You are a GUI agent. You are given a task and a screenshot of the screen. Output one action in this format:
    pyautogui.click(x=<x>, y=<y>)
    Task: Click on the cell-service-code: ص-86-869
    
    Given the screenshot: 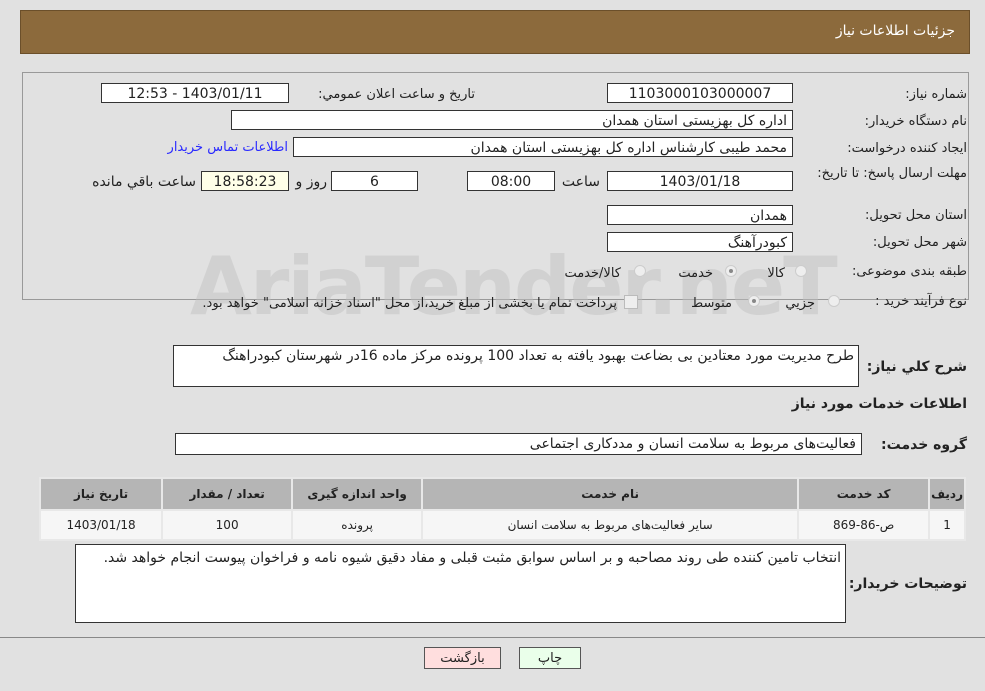 What is the action you would take?
    pyautogui.click(x=864, y=525)
    